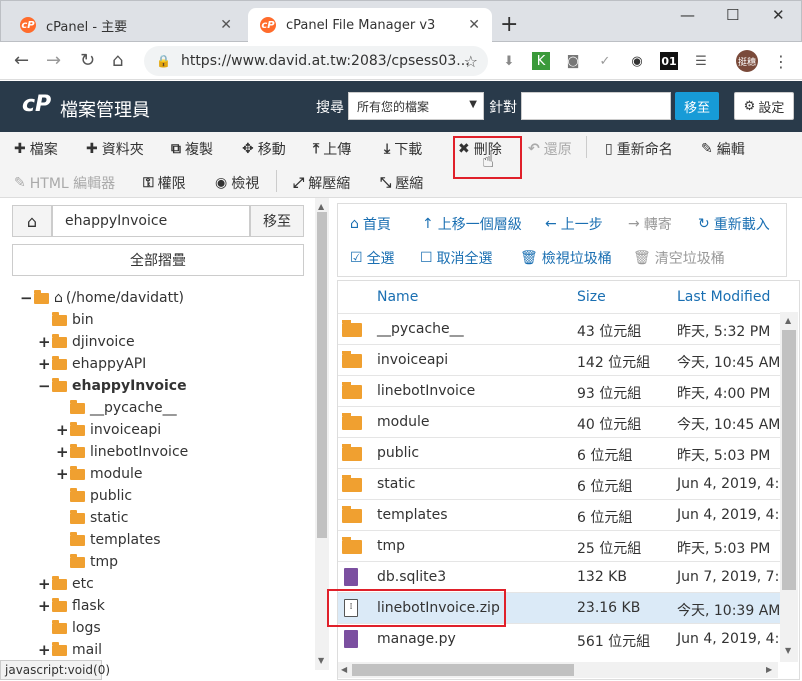 The image size is (802, 681). What do you see at coordinates (559, 545) in the screenshot?
I see `table-row: tmp 25 位元組 昨天, 5:03 PM` at bounding box center [559, 545].